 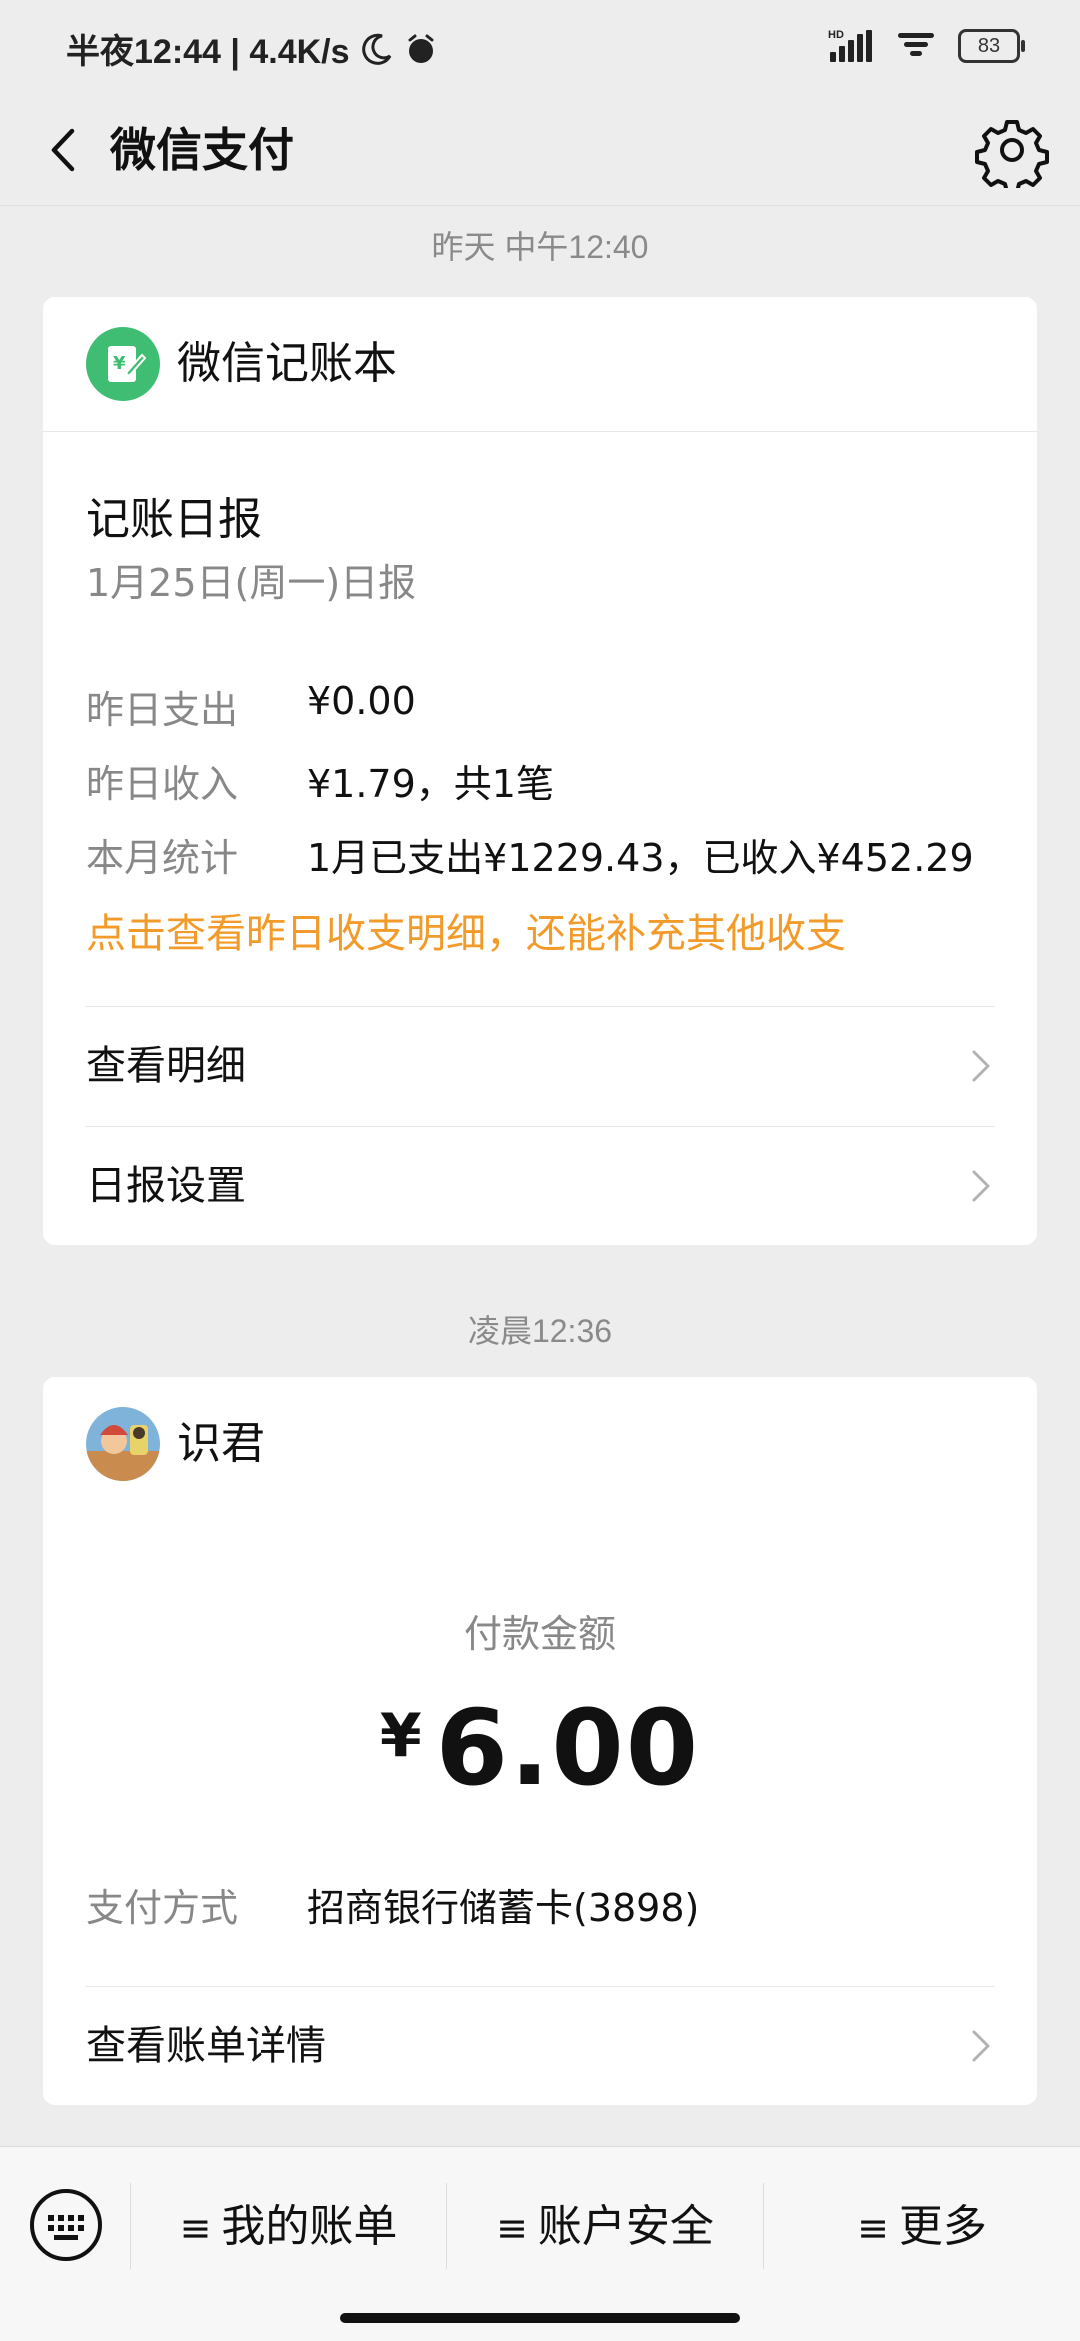 What do you see at coordinates (400, 1736) in the screenshot?
I see `currency-symbol: ¥` at bounding box center [400, 1736].